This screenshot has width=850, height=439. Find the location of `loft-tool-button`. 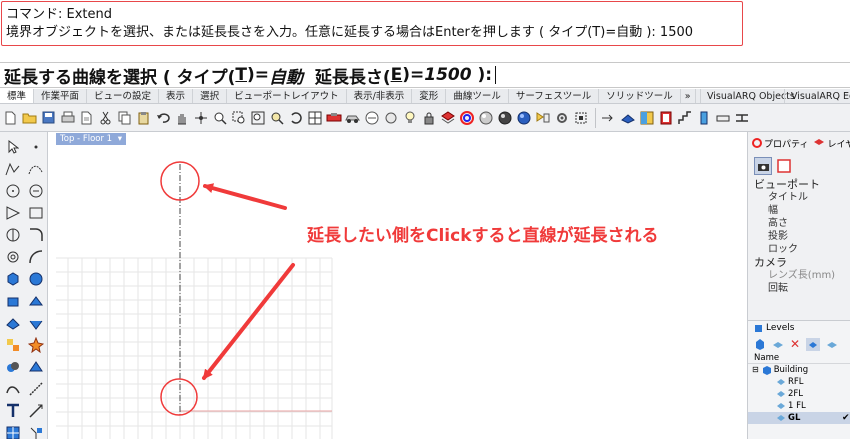

loft-tool-button is located at coordinates (36, 301).